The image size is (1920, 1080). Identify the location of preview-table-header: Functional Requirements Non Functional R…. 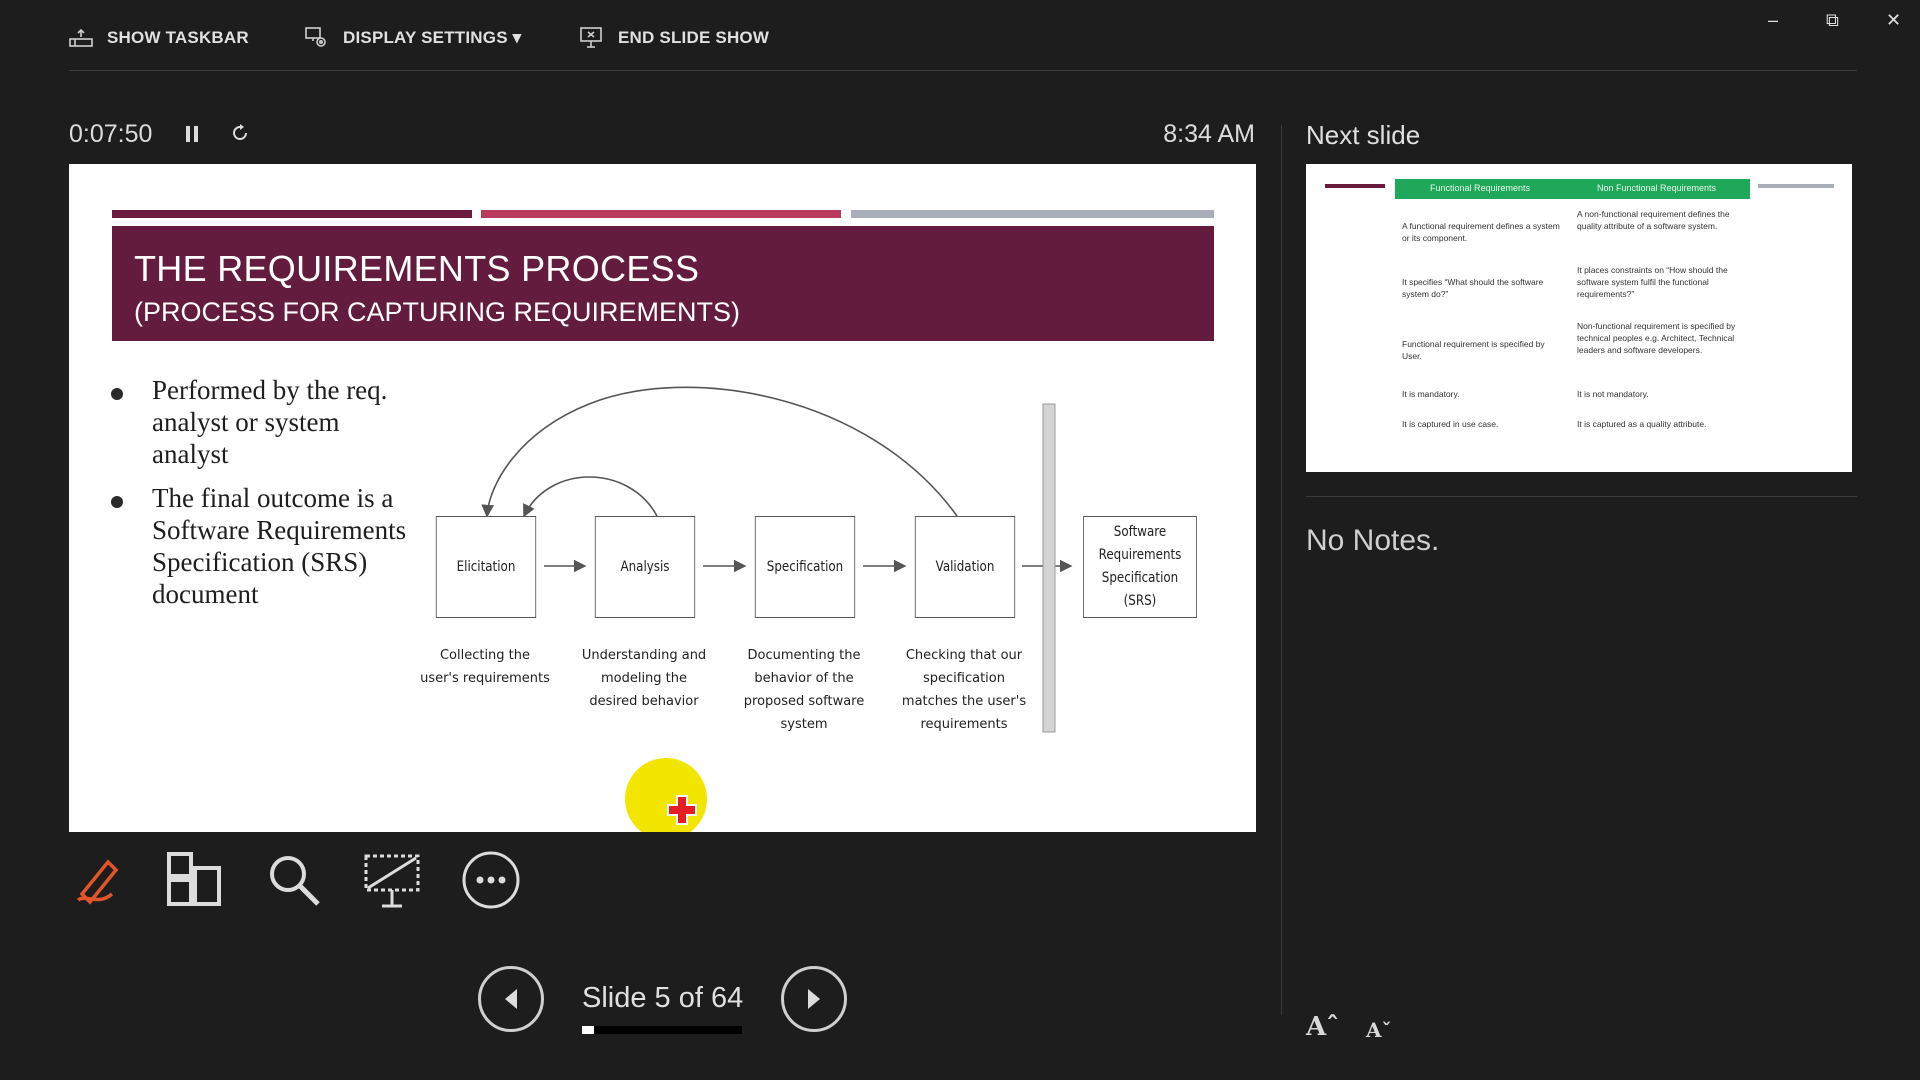
(1572, 189).